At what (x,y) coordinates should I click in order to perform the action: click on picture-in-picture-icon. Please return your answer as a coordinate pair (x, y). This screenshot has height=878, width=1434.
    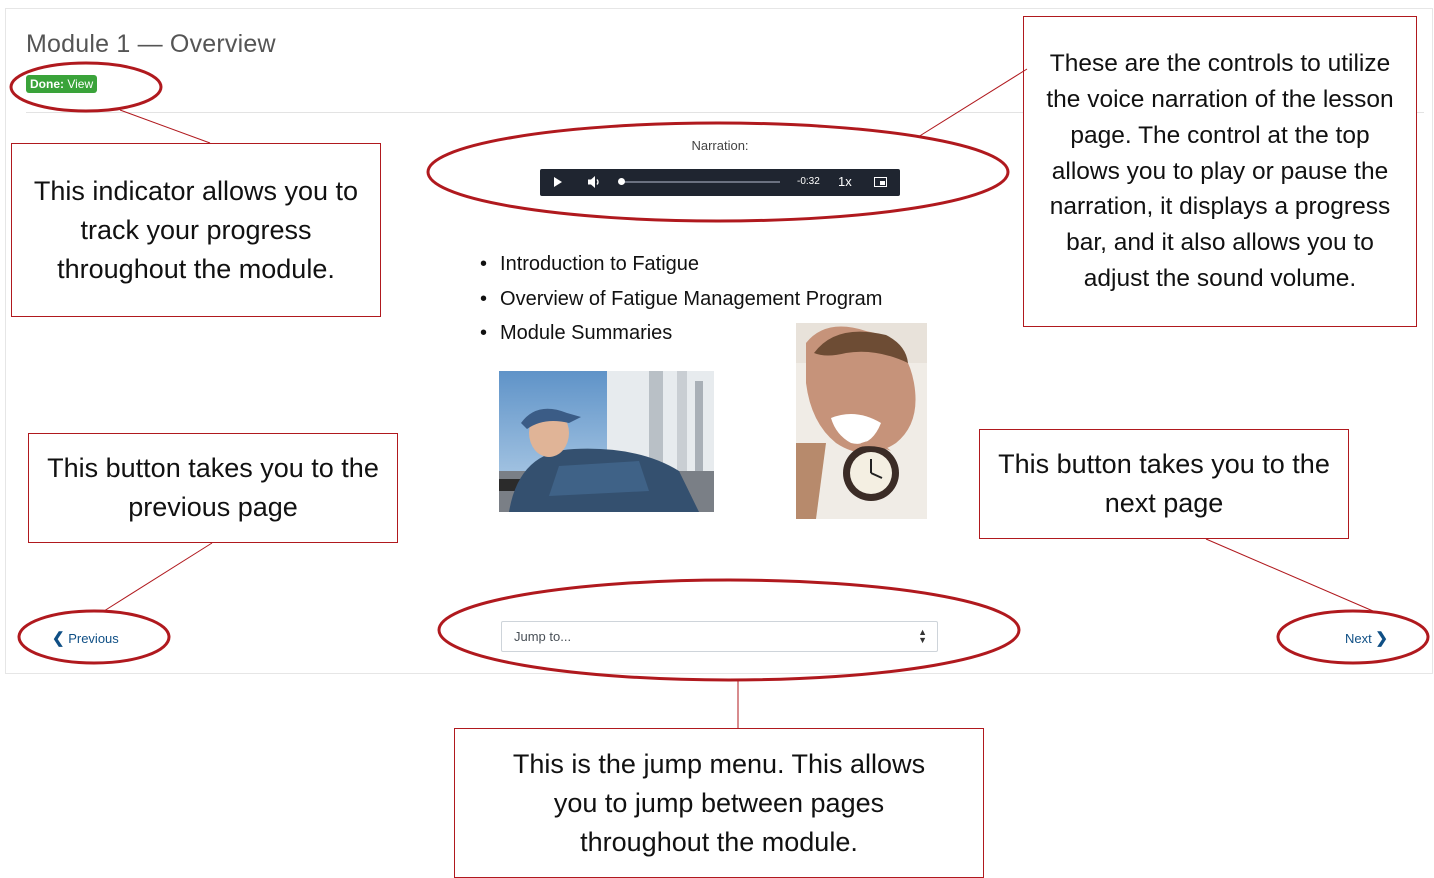
    Looking at the image, I should click on (880, 182).